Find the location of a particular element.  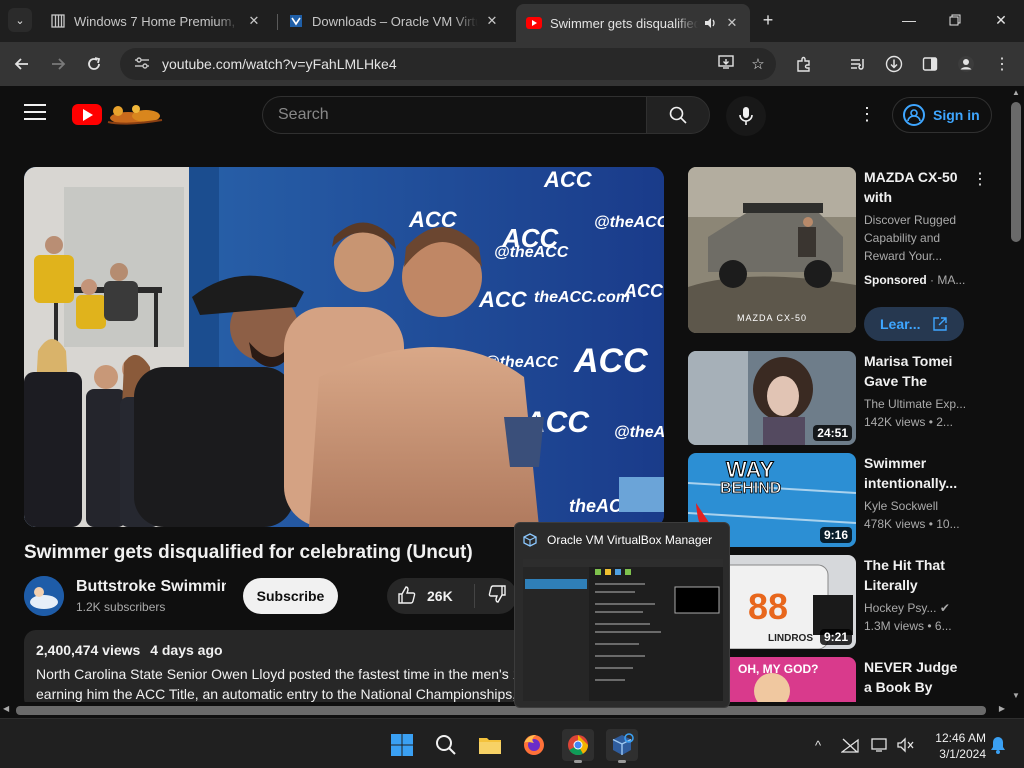

channel-name: Buttstroke Swimming is located at coordinates (151, 587).